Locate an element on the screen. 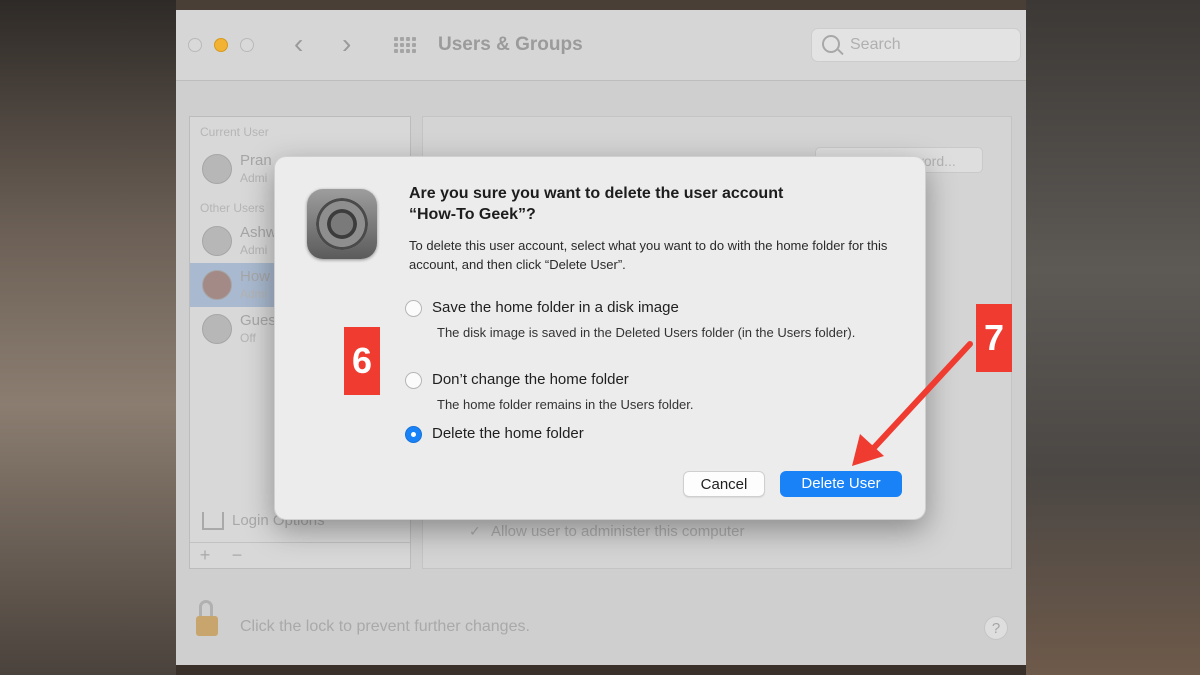  search-icon is located at coordinates (831, 44).